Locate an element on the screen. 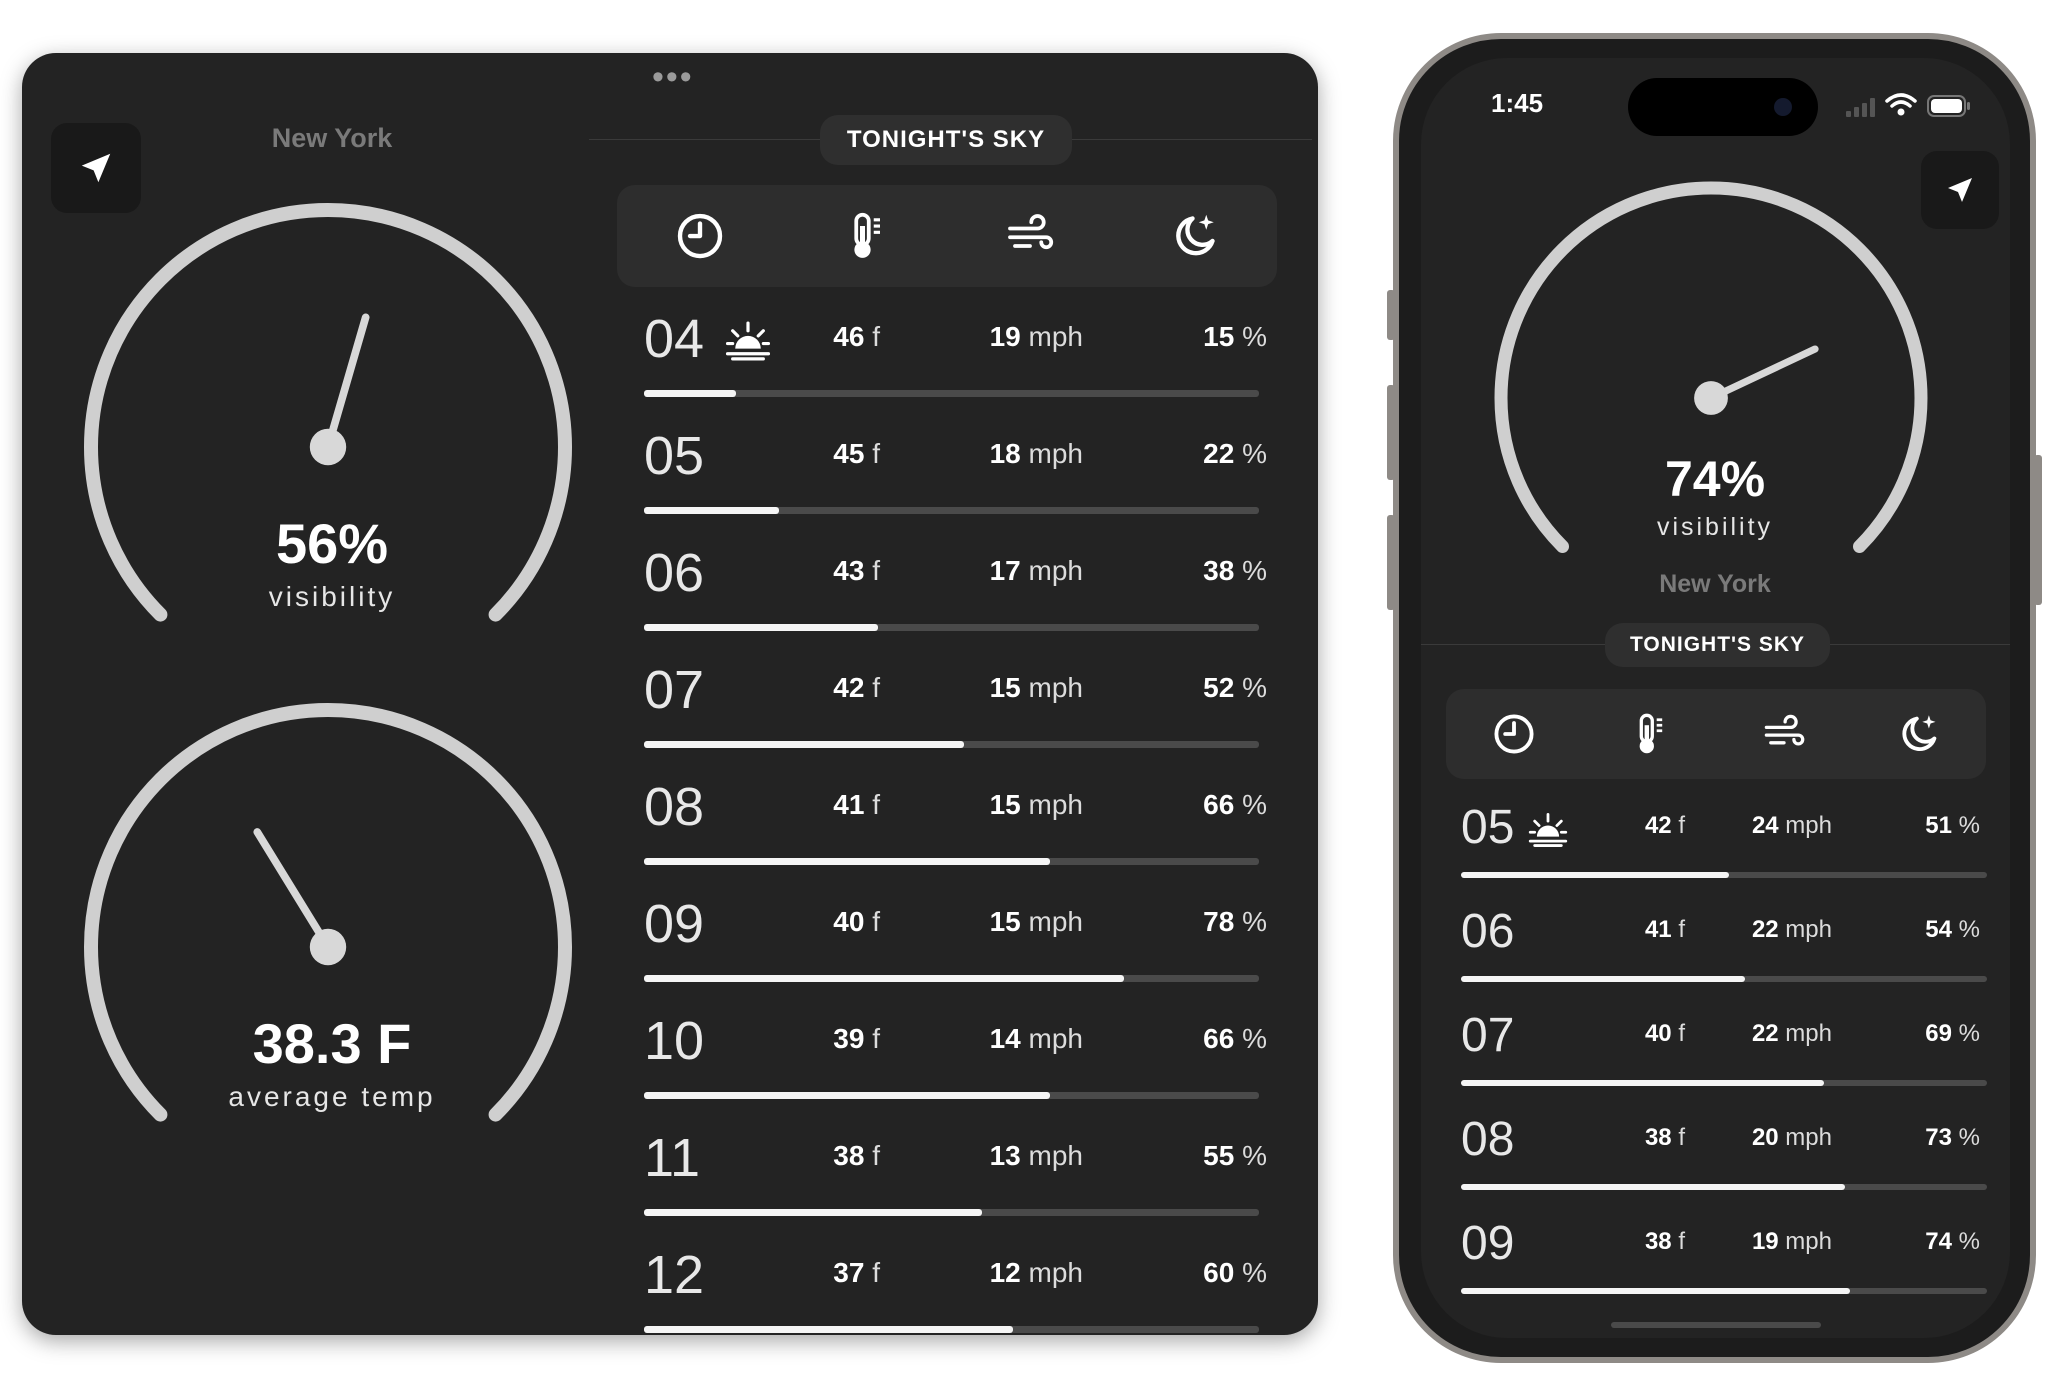 The height and width of the screenshot is (1393, 2053). window-menu-dots: ••• is located at coordinates (673, 77).